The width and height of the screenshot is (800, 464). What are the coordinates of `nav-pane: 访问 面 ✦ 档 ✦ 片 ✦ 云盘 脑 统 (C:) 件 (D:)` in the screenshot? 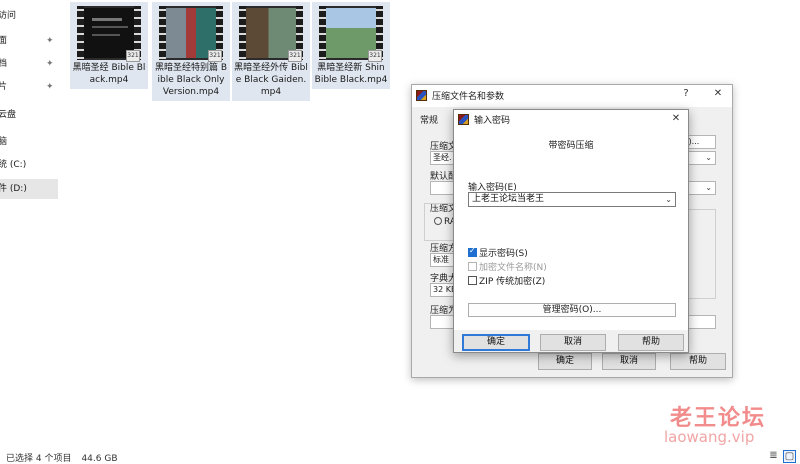 It's located at (30, 220).